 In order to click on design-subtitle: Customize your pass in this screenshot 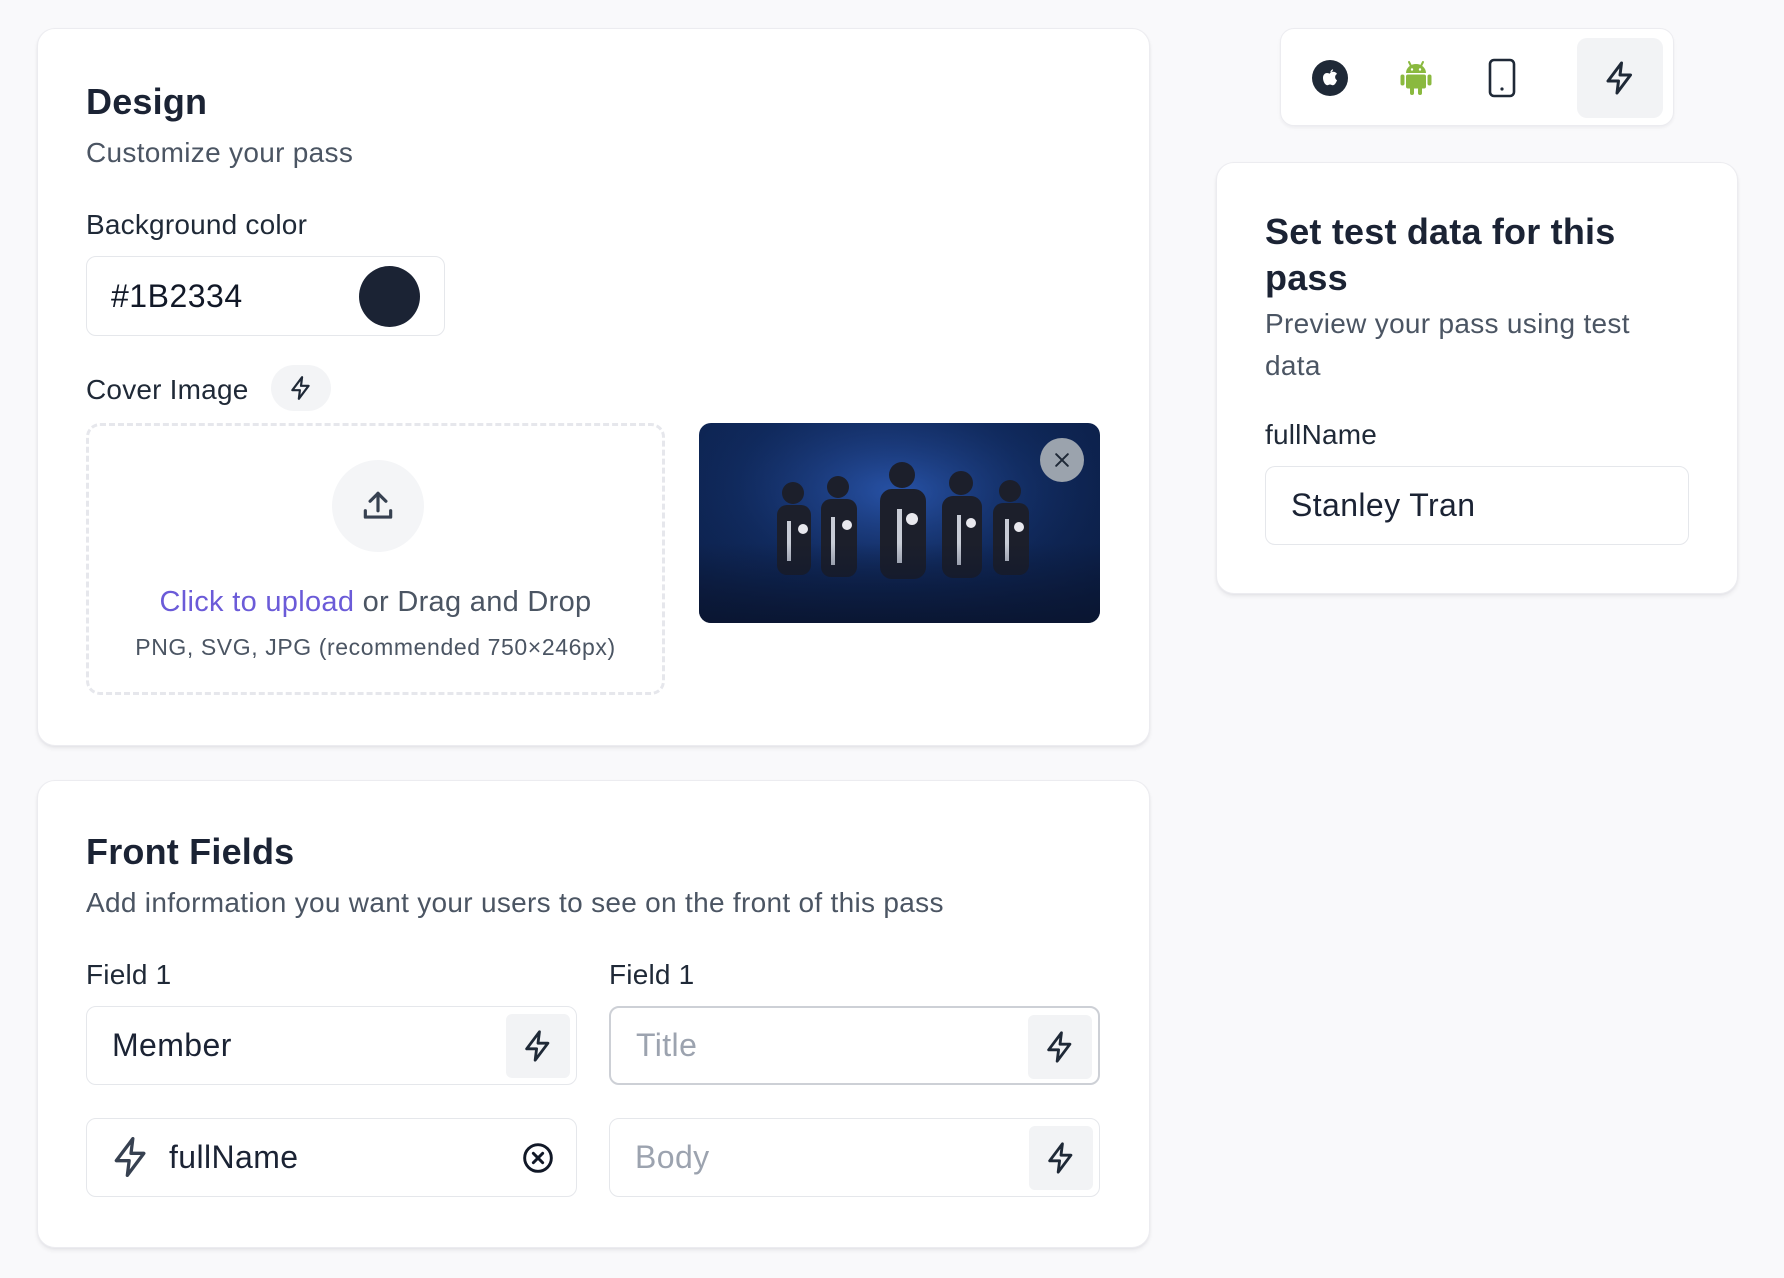, I will do `click(220, 152)`.